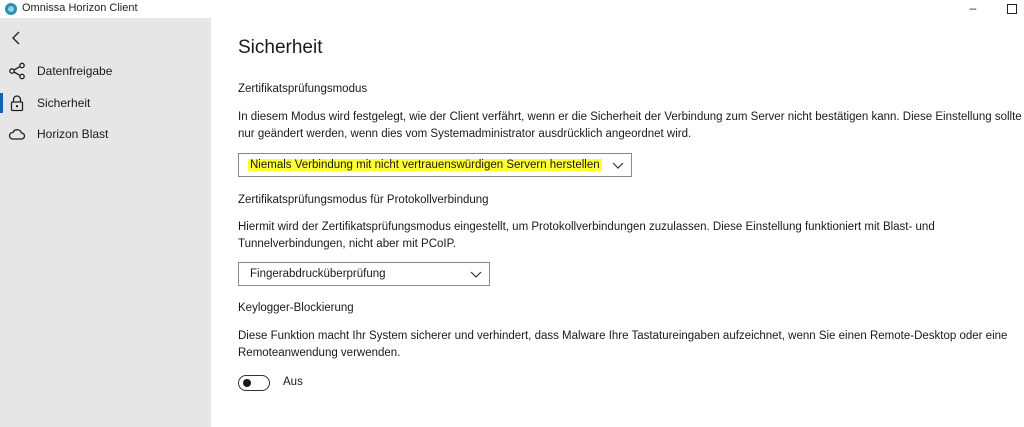 The image size is (1024, 427). I want to click on sidebar-item-datenfreigabe: Datenfreigabe, so click(105, 71).